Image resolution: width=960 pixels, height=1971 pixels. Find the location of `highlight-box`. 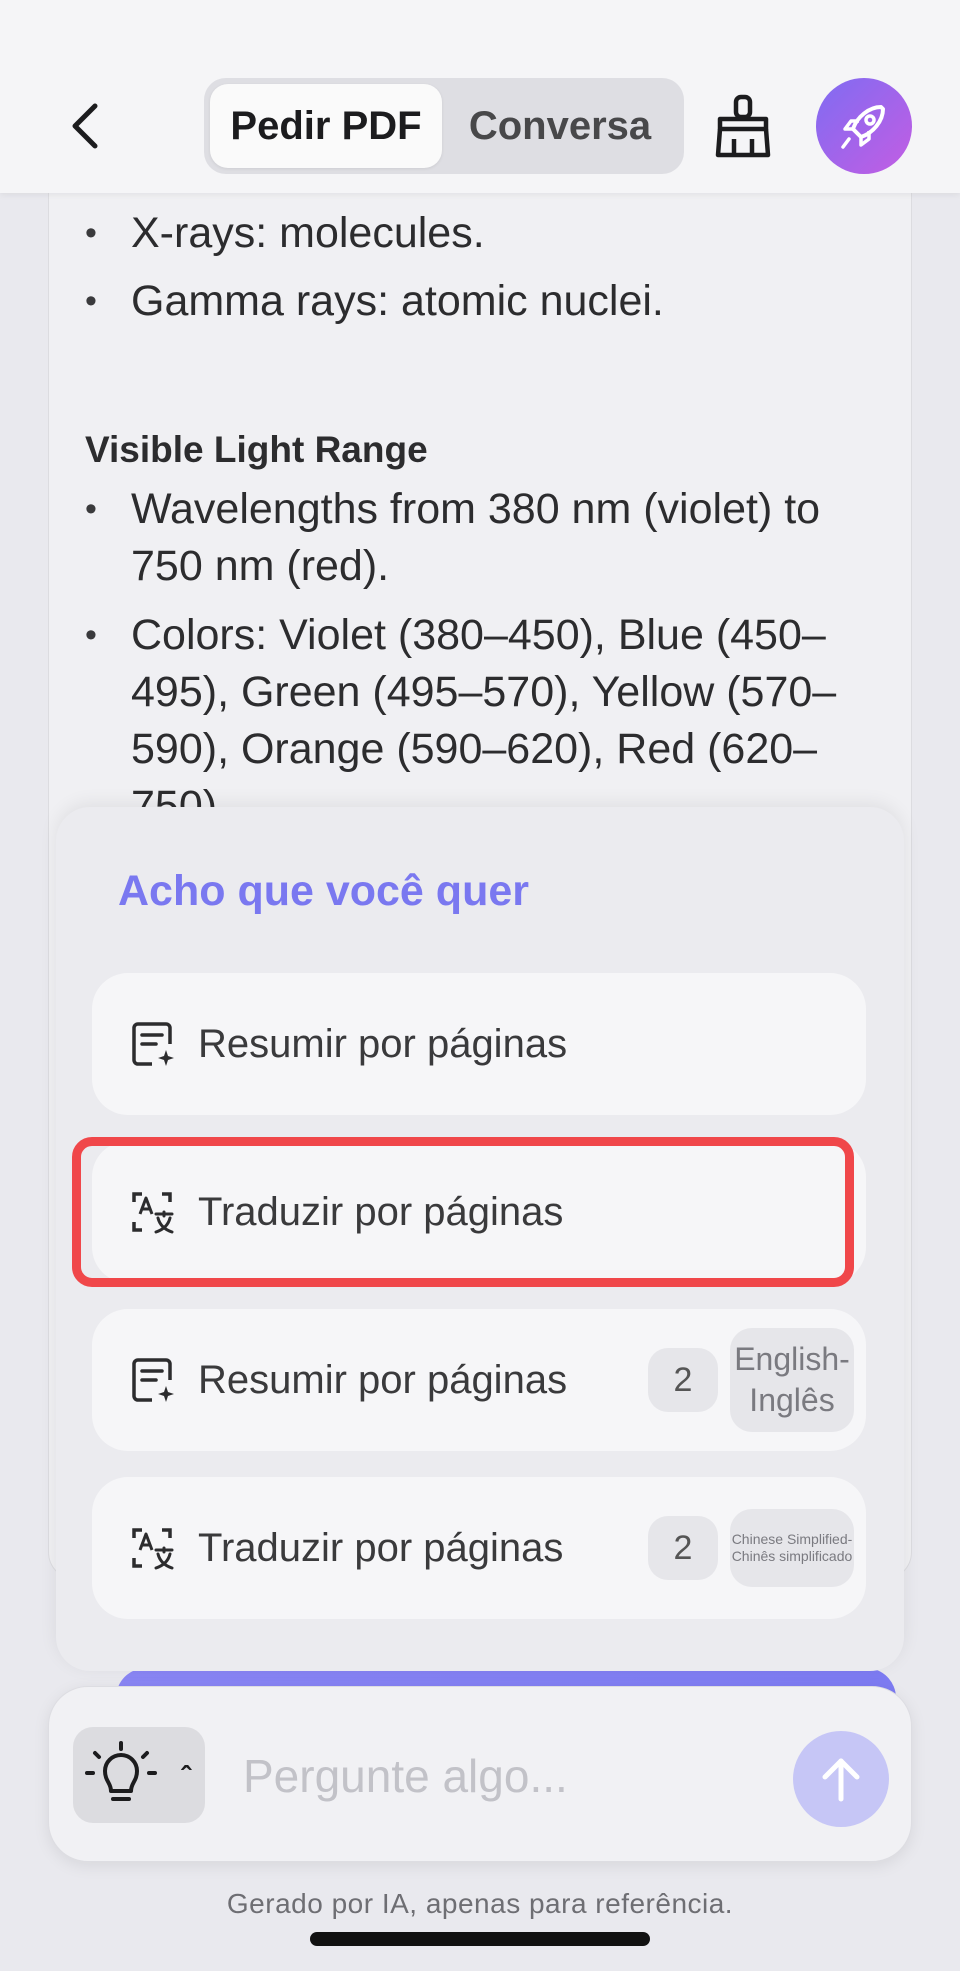

highlight-box is located at coordinates (463, 1212).